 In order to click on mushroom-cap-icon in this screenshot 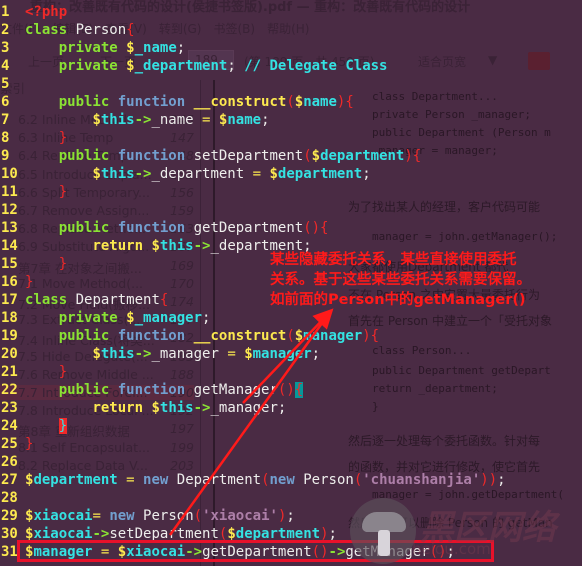, I will do `click(384, 522)`.